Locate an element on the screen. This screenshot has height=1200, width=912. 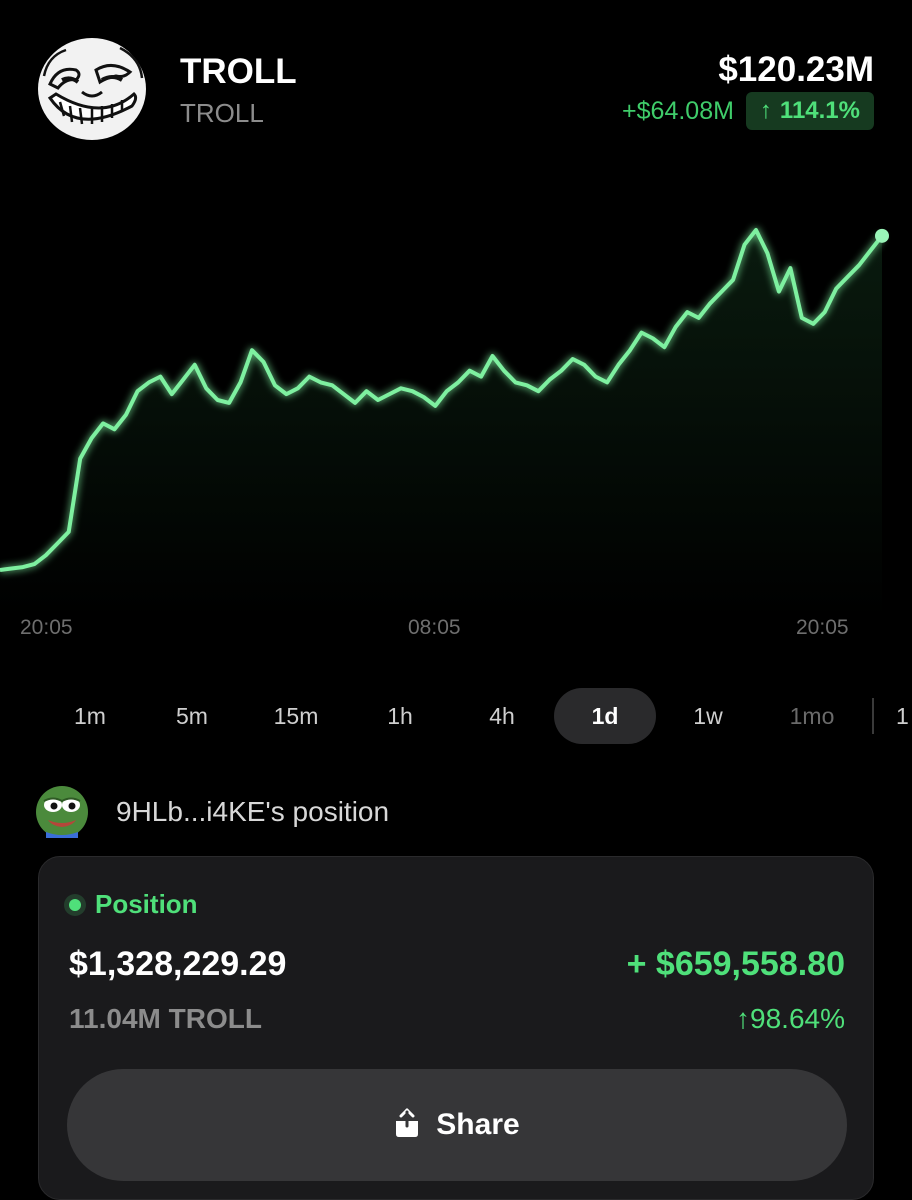
interval-1mo: 1mo is located at coordinates (812, 716).